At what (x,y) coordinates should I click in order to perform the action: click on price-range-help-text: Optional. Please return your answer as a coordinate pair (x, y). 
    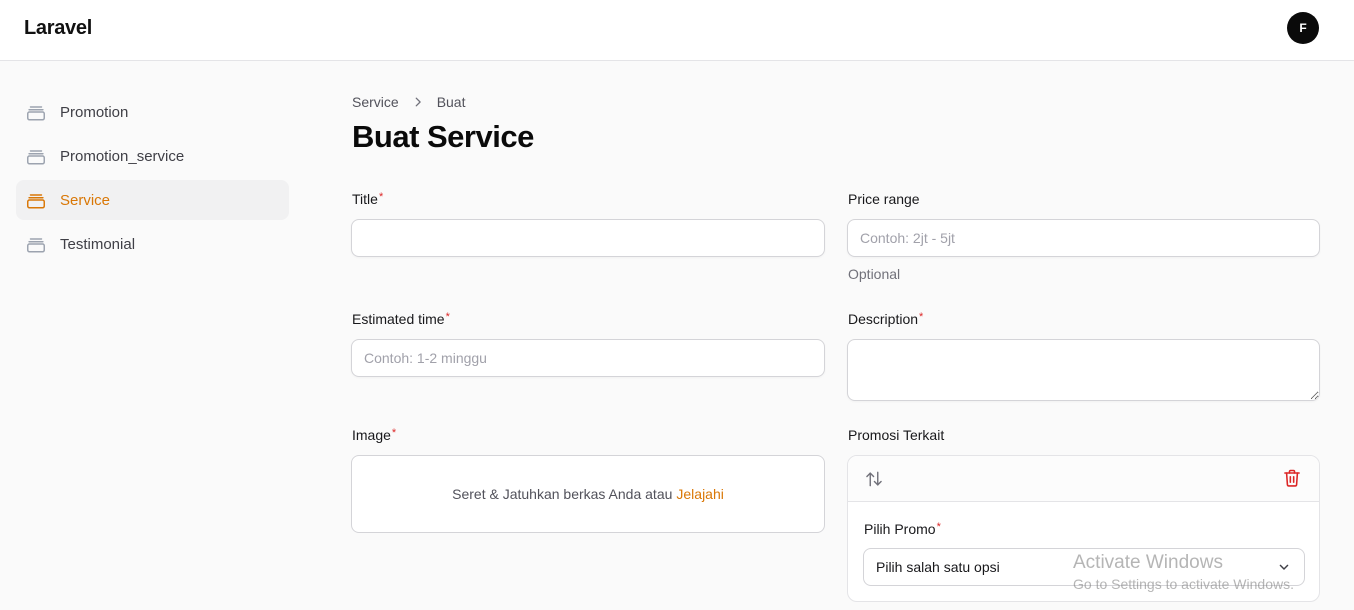
    Looking at the image, I should click on (874, 274).